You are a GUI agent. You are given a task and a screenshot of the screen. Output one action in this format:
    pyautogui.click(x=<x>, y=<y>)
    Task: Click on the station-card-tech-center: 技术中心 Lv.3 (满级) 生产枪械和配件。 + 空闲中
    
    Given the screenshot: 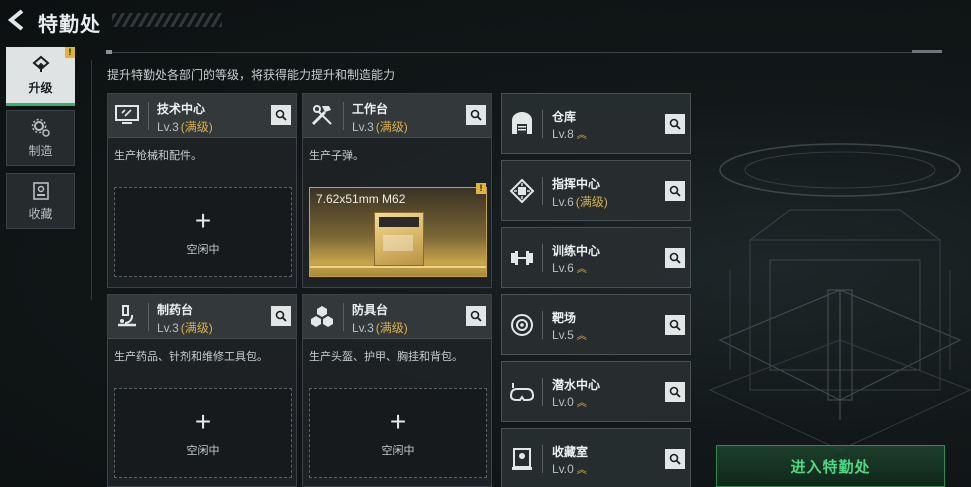 What is the action you would take?
    pyautogui.click(x=202, y=190)
    